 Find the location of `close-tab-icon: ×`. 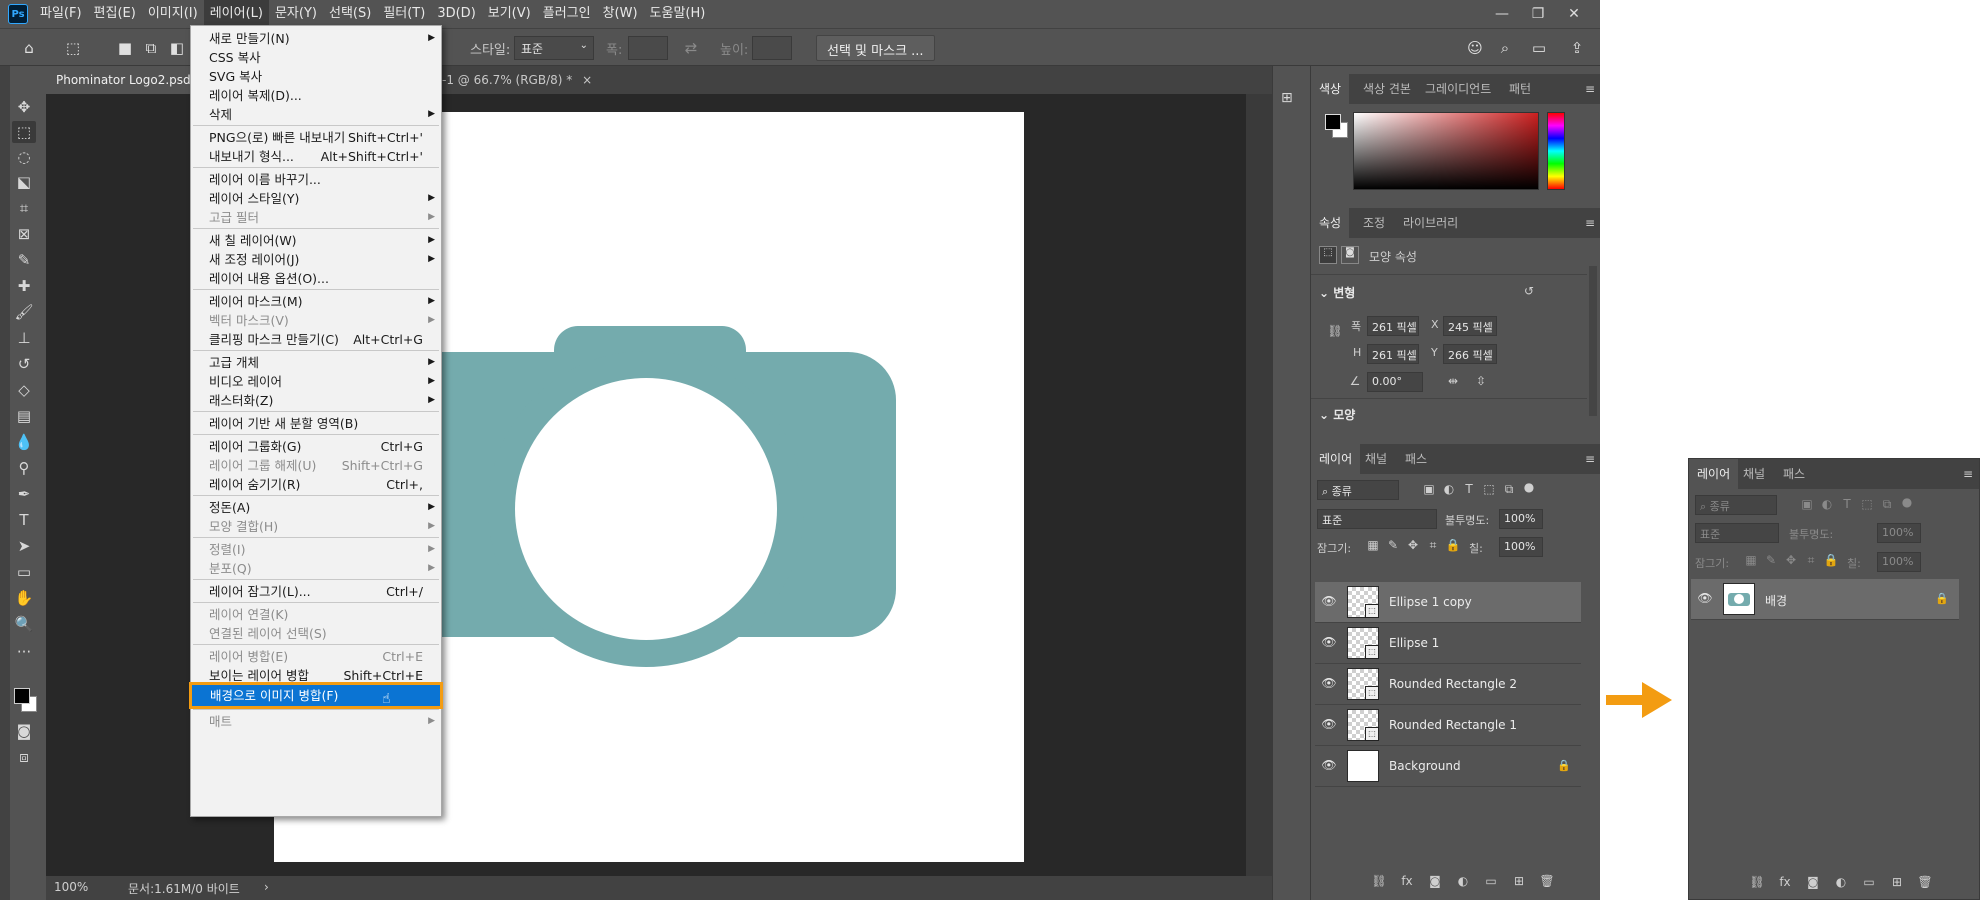

close-tab-icon: × is located at coordinates (587, 80).